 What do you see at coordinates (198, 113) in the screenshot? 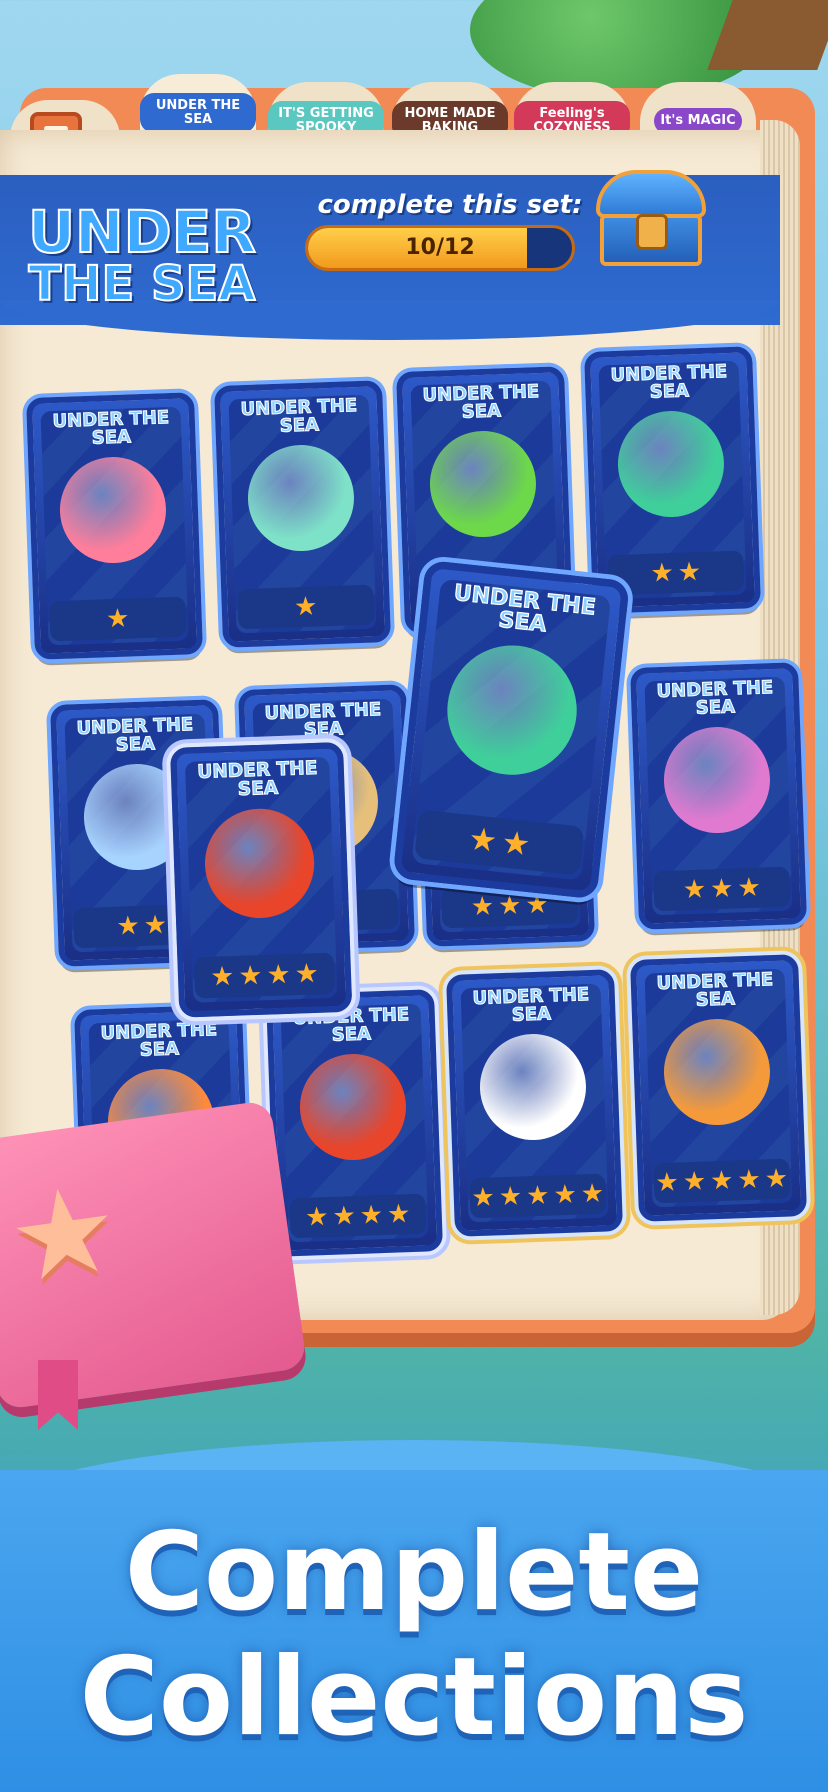
I see `tab-label: UNDER THE SEA` at bounding box center [198, 113].